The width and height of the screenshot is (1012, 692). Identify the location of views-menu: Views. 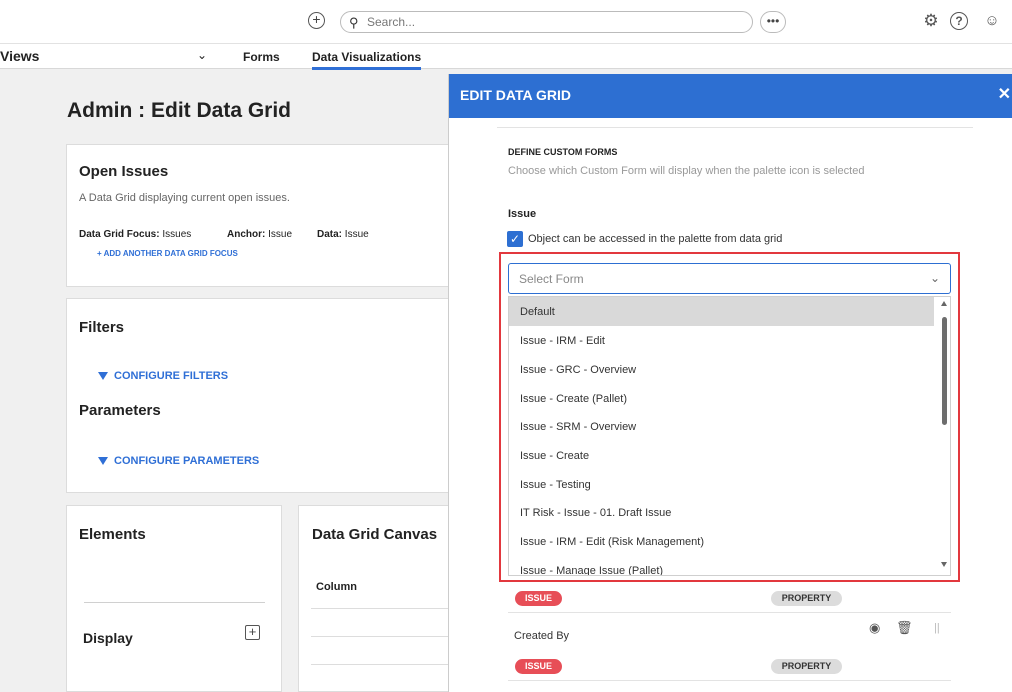
(19, 56).